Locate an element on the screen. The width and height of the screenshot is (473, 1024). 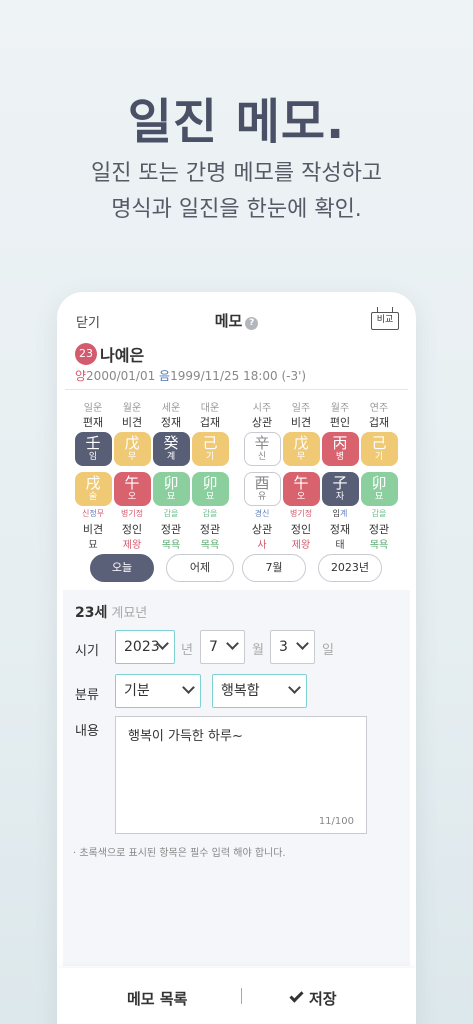
life-stage: 목욕 is located at coordinates (210, 545).